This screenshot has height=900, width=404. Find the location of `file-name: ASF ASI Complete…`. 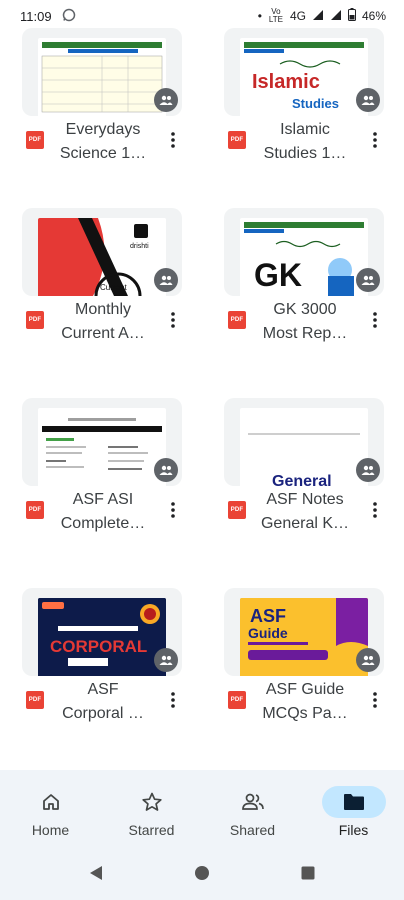

file-name: ASF ASI Complete… is located at coordinates (103, 512).